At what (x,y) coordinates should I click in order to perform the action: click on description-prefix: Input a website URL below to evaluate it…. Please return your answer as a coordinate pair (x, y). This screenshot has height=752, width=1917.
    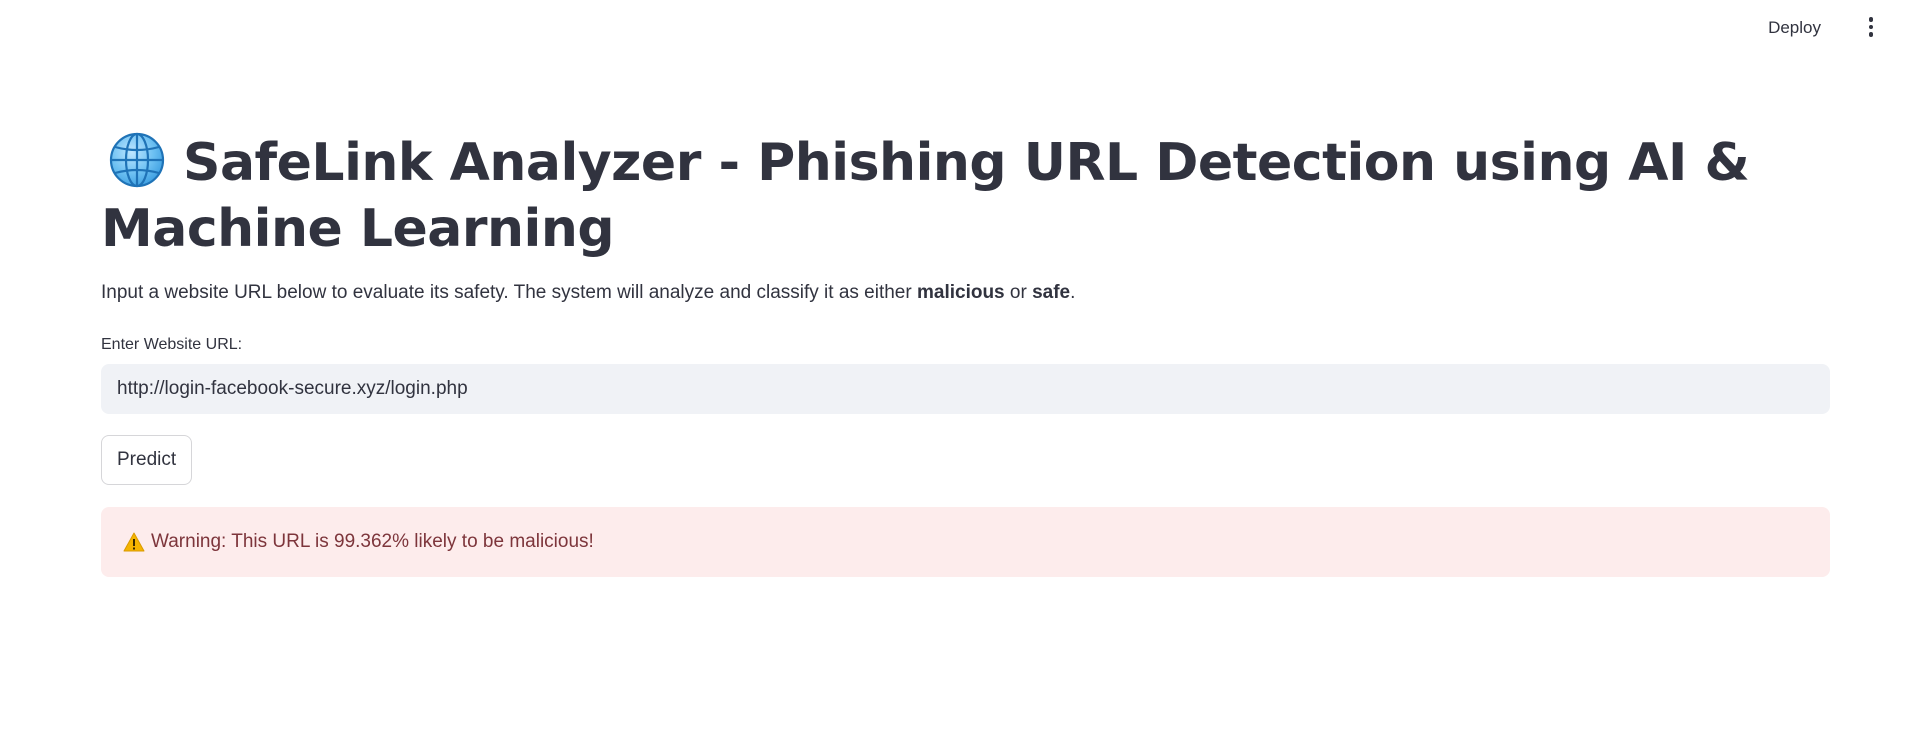
    Looking at the image, I should click on (509, 292).